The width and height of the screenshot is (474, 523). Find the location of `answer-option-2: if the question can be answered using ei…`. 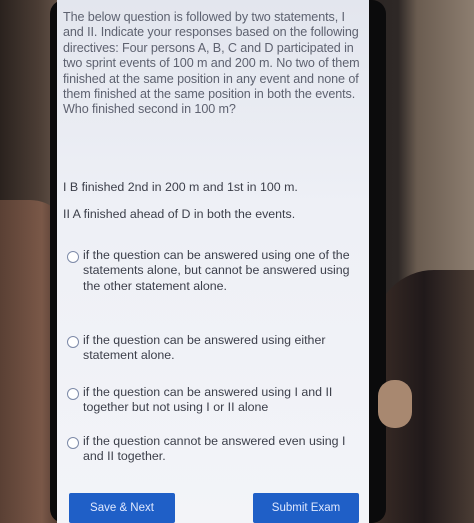

answer-option-2: if the question can be answered using ei… is located at coordinates (215, 348).